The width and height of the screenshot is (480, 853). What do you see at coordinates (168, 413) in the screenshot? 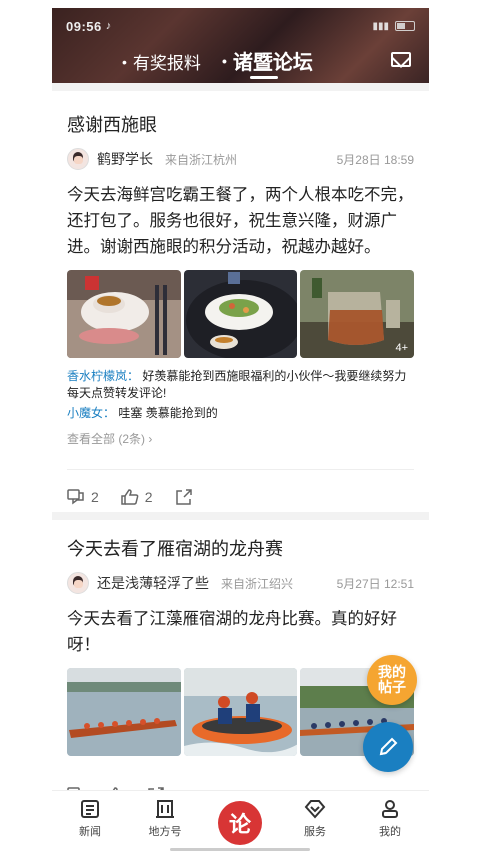
I see `comment-text: 哇塞 羡慕能抢到的` at bounding box center [168, 413].